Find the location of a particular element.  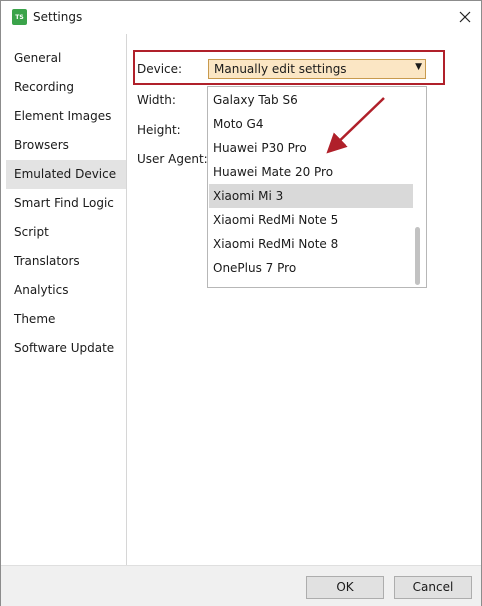

sidebar-item-theme: Theme is located at coordinates (66, 319).